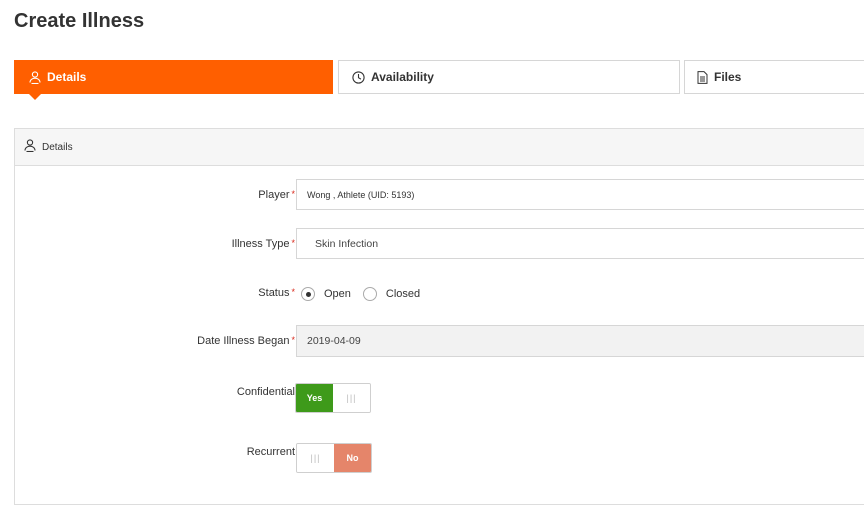 The width and height of the screenshot is (864, 517). I want to click on illness-type-value: Skin Infection, so click(347, 243).